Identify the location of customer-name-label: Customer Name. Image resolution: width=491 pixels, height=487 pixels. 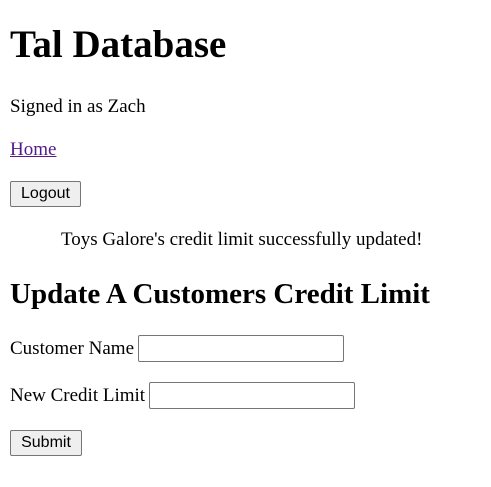
(72, 348).